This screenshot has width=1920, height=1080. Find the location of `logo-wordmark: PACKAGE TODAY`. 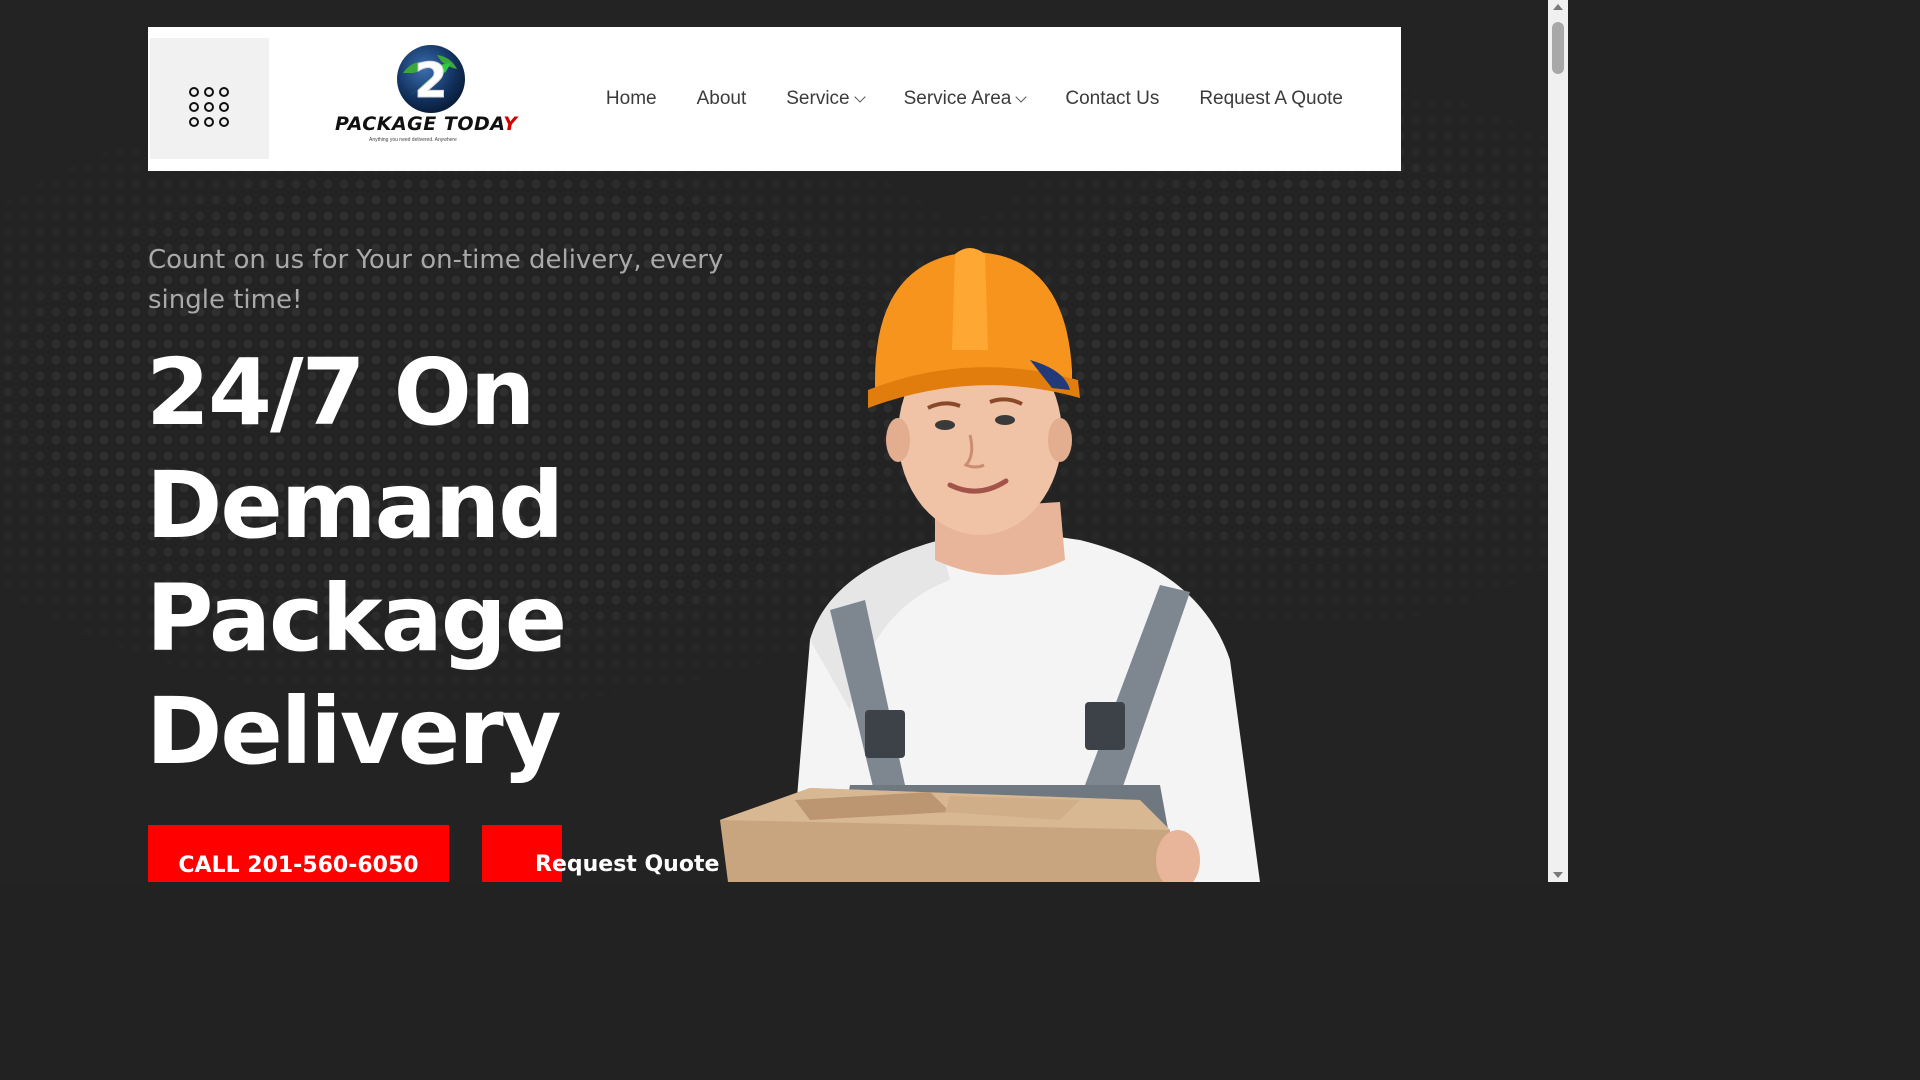

logo-wordmark: PACKAGE TODAY is located at coordinates (426, 124).